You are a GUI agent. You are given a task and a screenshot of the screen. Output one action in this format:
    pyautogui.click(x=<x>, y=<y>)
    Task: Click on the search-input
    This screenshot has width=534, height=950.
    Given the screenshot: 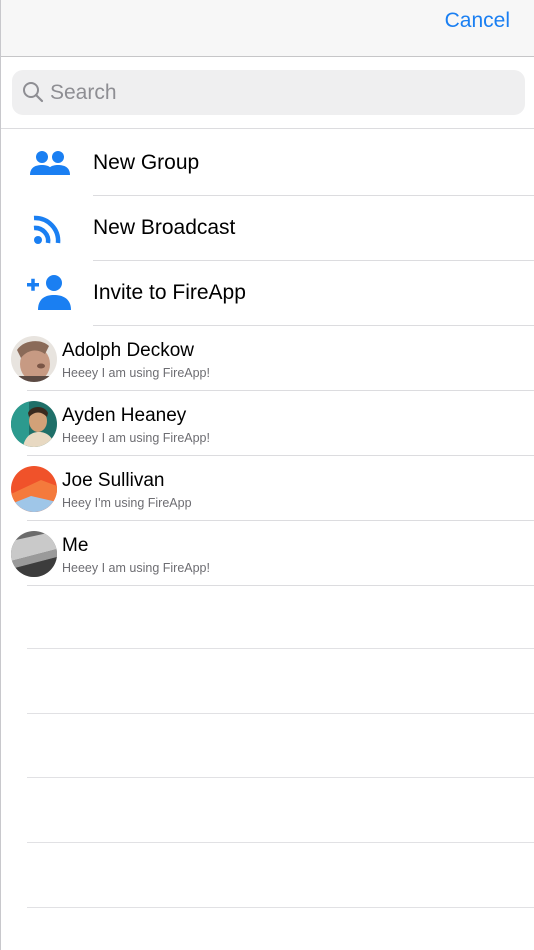 What is the action you would take?
    pyautogui.click(x=280, y=92)
    